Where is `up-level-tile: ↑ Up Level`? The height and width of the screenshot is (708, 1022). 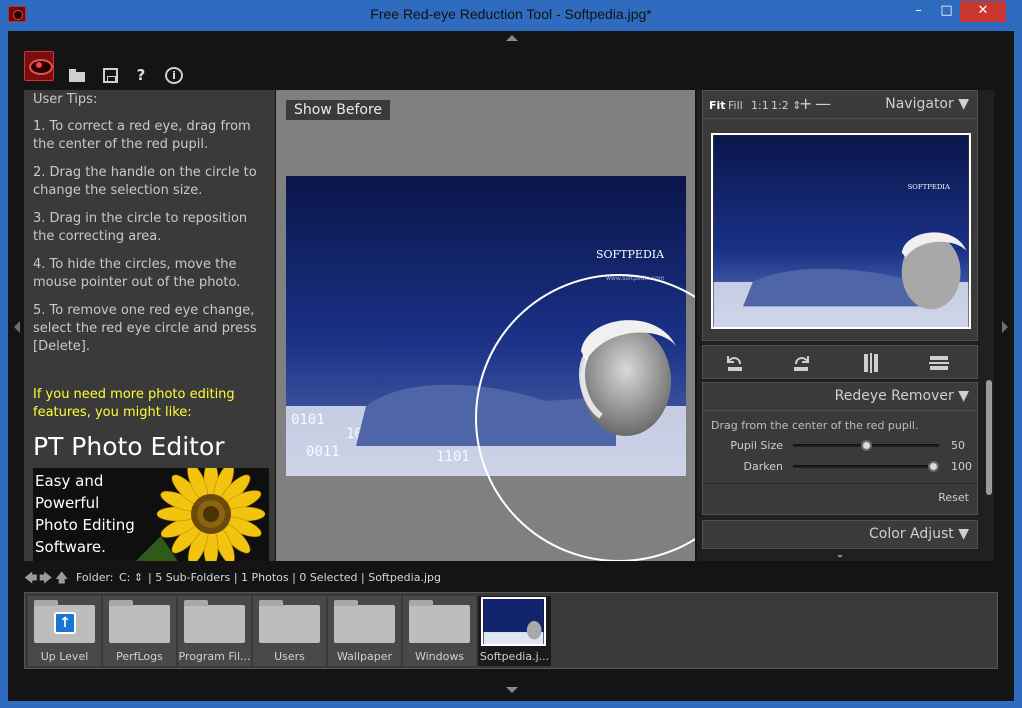 up-level-tile: ↑ Up Level is located at coordinates (64, 631).